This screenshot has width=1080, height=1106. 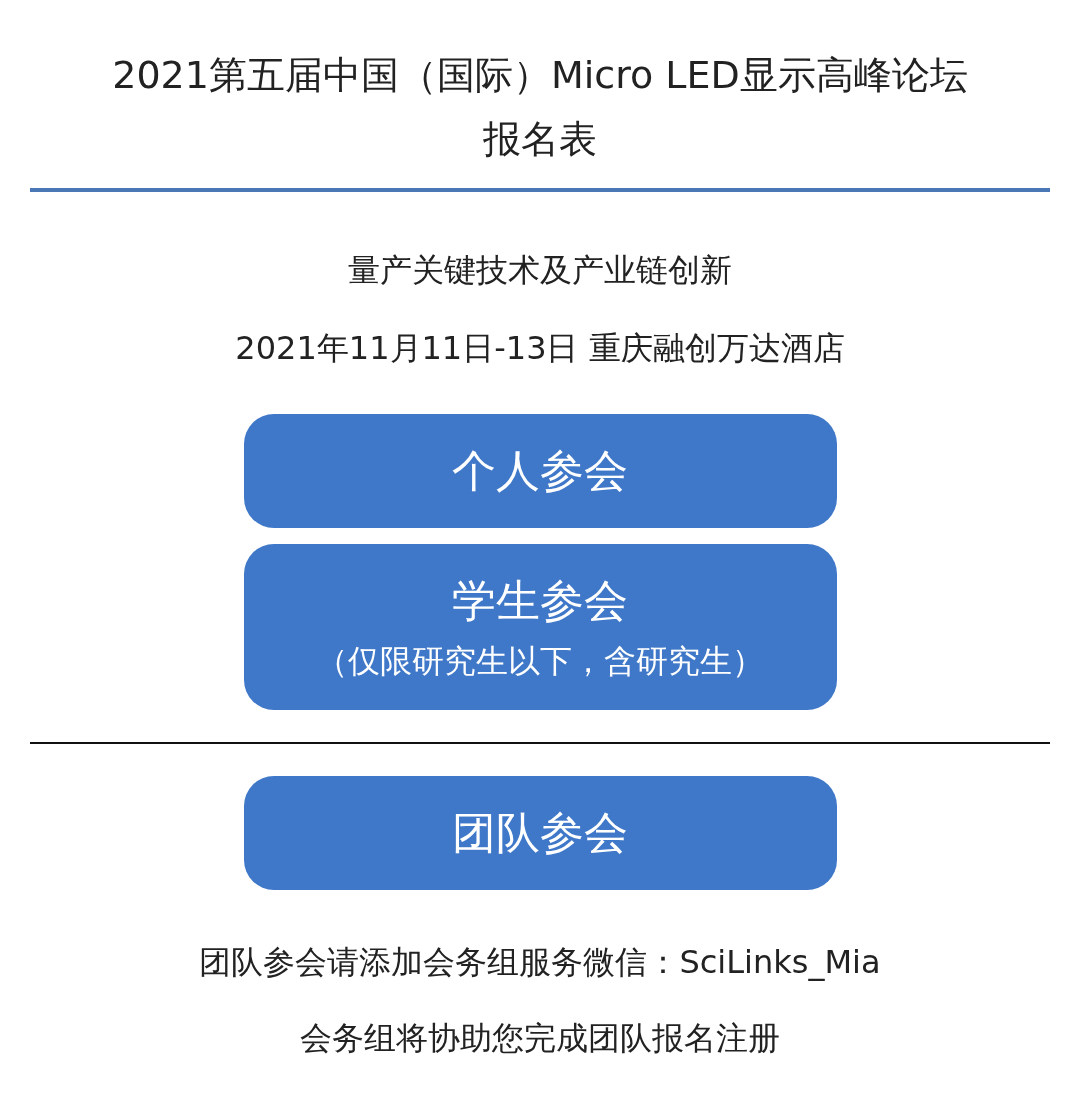 What do you see at coordinates (540, 471) in the screenshot?
I see `registration-button: 个人参会` at bounding box center [540, 471].